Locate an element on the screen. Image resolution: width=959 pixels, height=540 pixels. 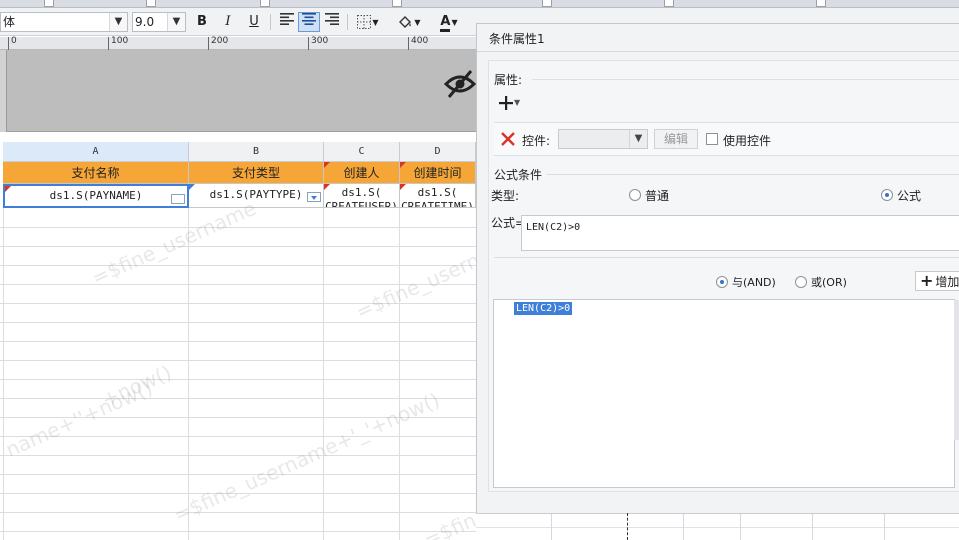
dialog-title: 条件属性1 is located at coordinates (517, 39).